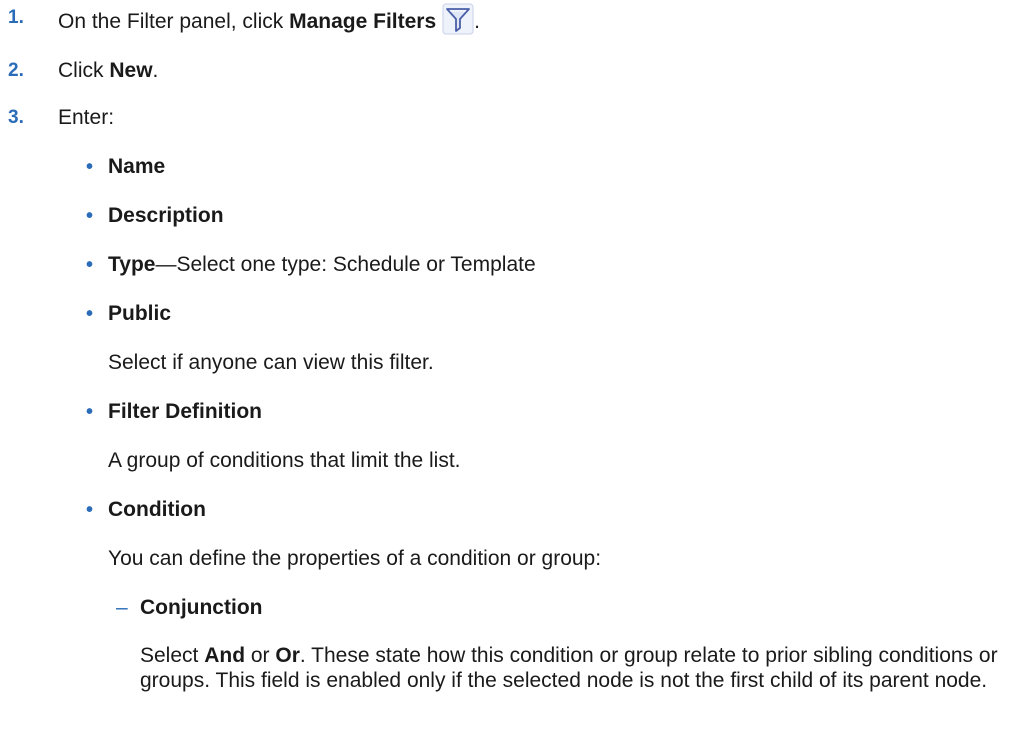 This screenshot has width=1027, height=729. What do you see at coordinates (84, 70) in the screenshot?
I see `step-text-pre: Click` at bounding box center [84, 70].